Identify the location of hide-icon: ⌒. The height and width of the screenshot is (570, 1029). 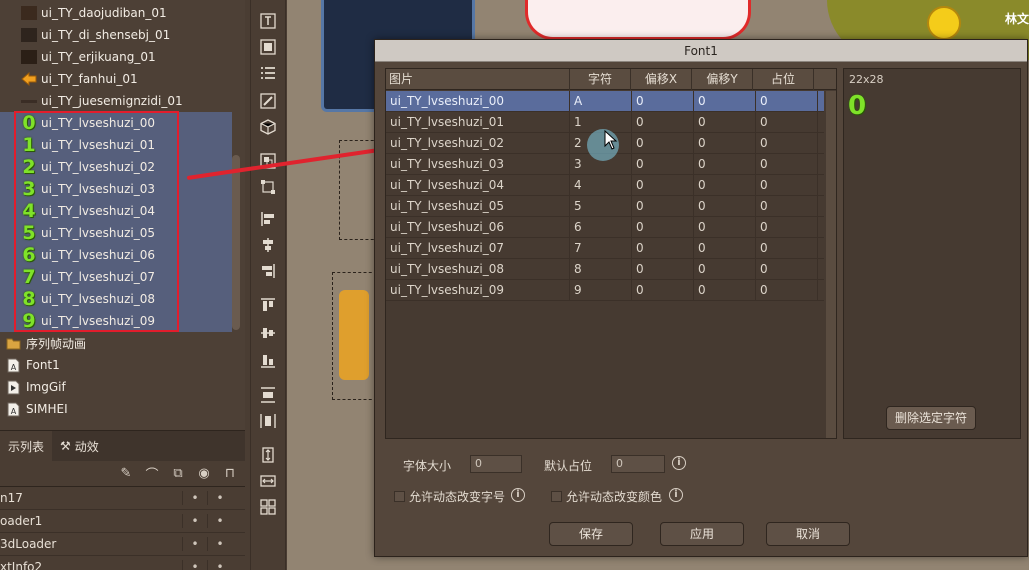
(152, 474).